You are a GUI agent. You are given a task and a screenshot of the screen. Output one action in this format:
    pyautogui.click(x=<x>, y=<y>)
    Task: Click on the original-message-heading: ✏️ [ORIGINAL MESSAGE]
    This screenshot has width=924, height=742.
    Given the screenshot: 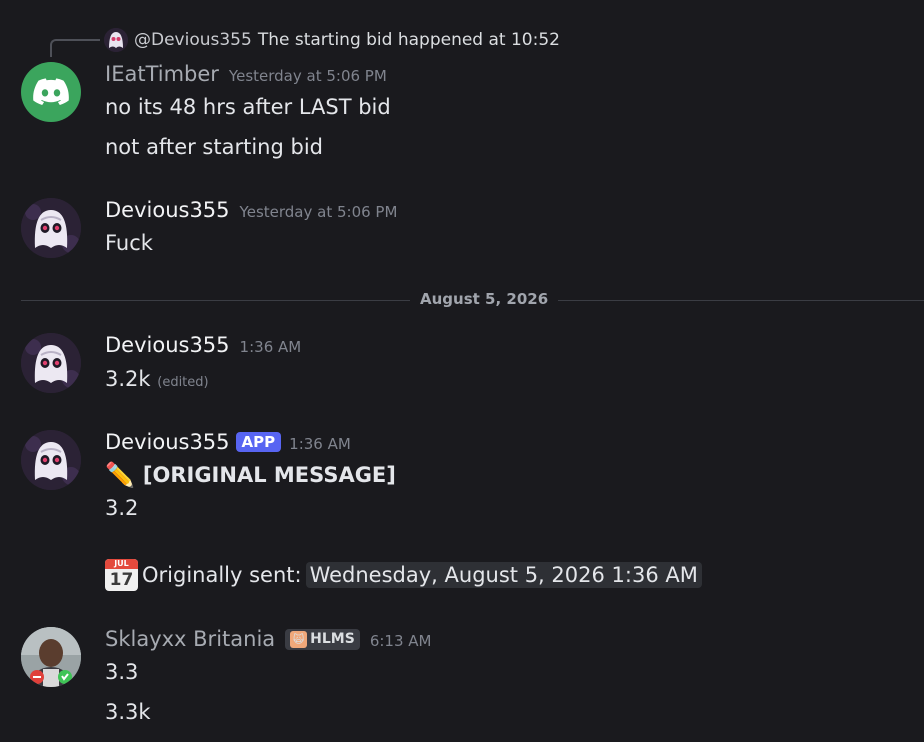 What is the action you would take?
    pyautogui.click(x=250, y=475)
    